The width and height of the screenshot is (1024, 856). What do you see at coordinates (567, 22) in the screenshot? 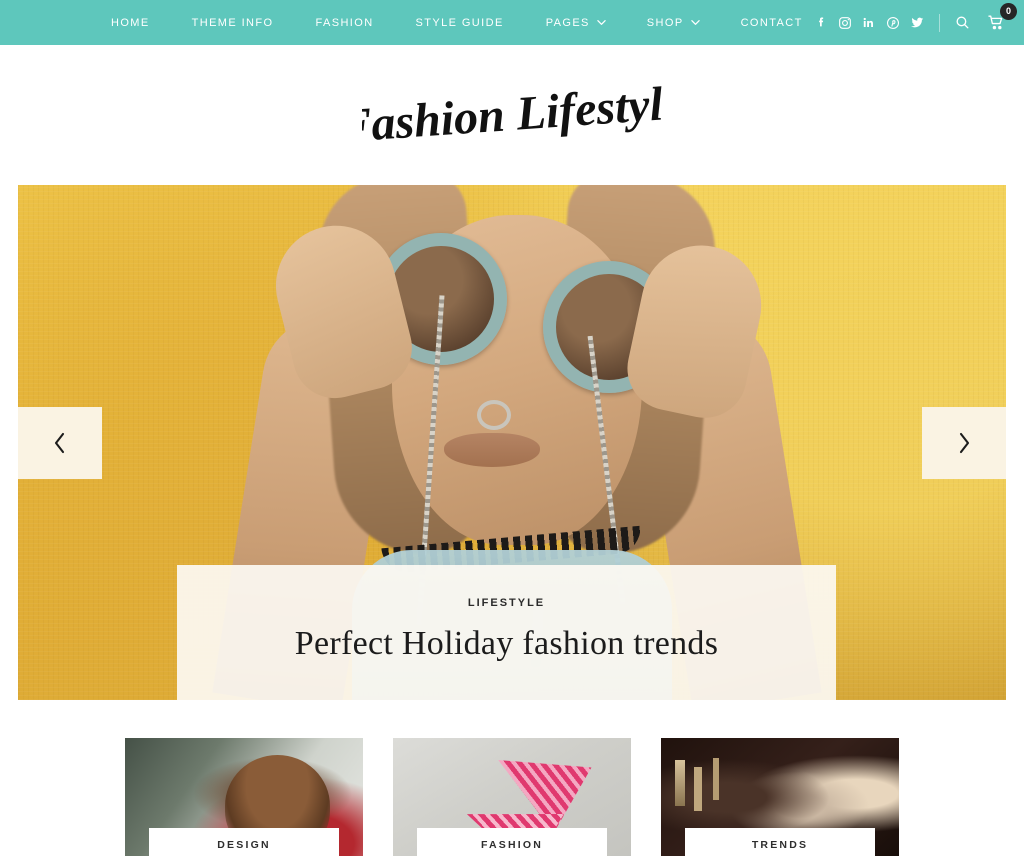
I see `nav-item-label: PAGES` at bounding box center [567, 22].